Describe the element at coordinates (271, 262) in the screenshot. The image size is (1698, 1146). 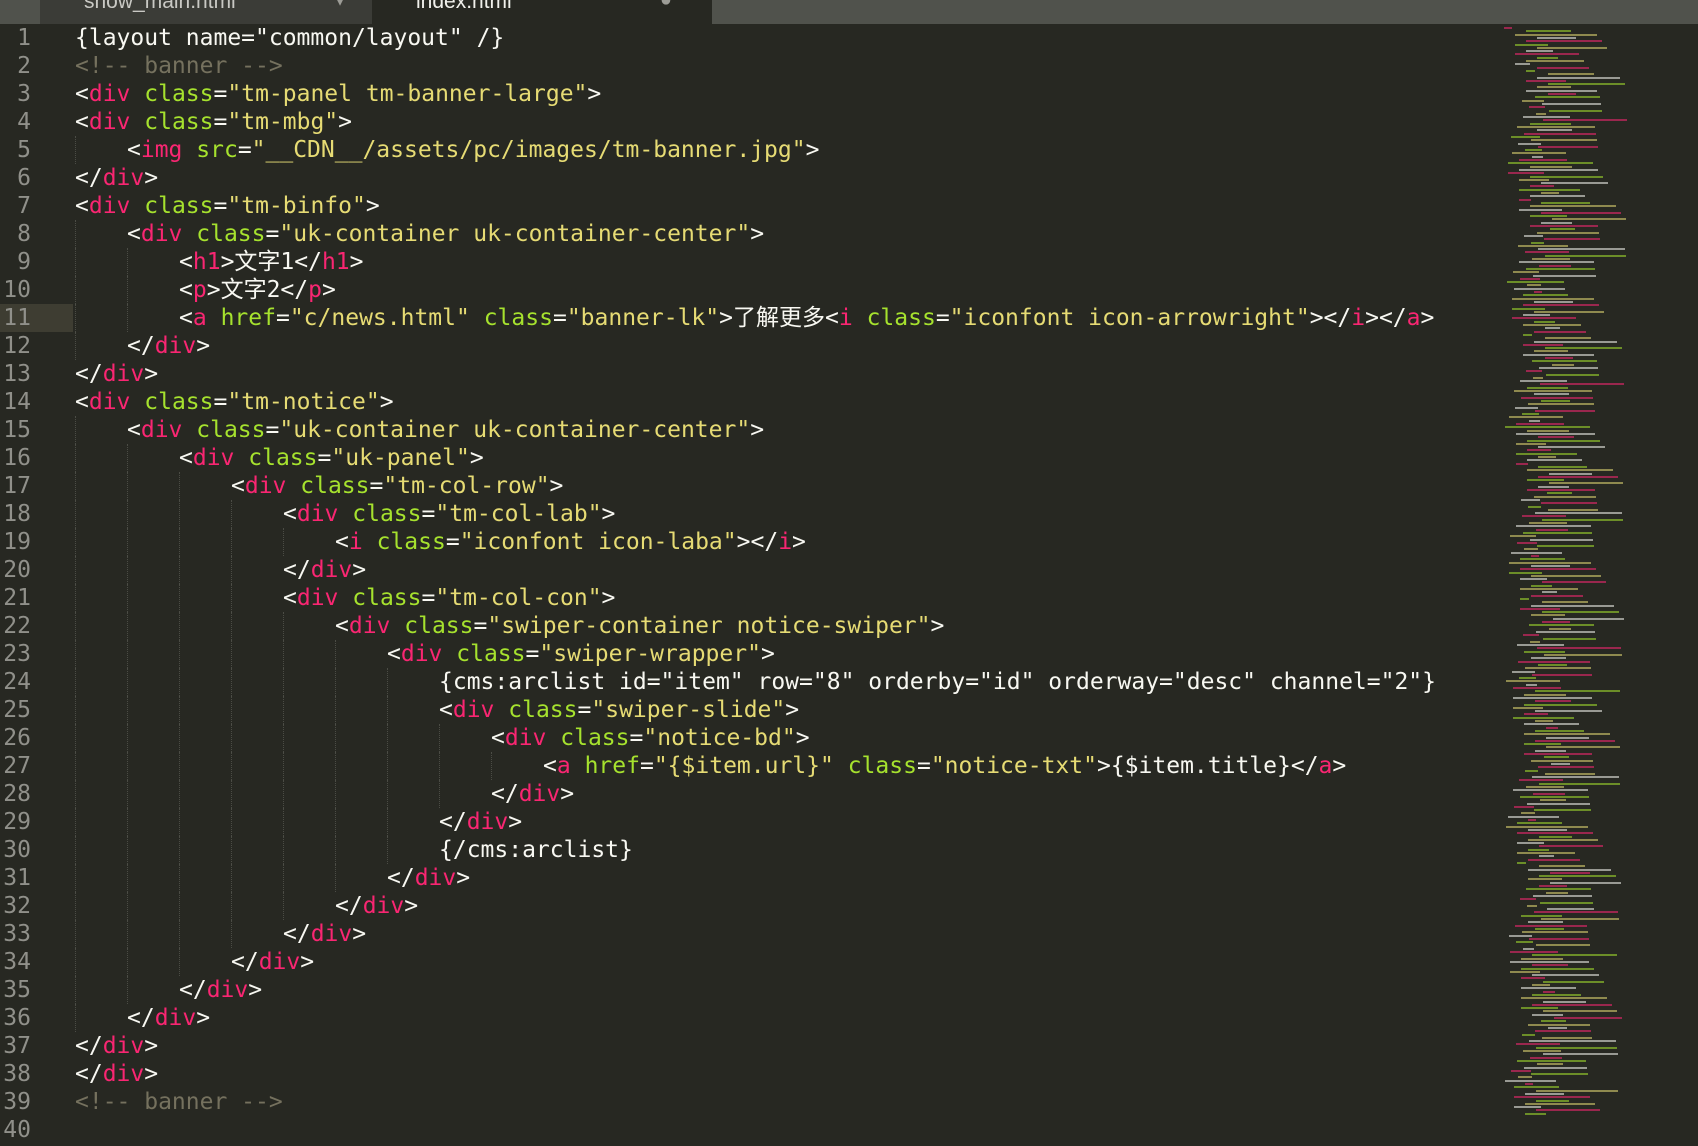
I see `code-content: <h1>文字1</h1>` at that location.